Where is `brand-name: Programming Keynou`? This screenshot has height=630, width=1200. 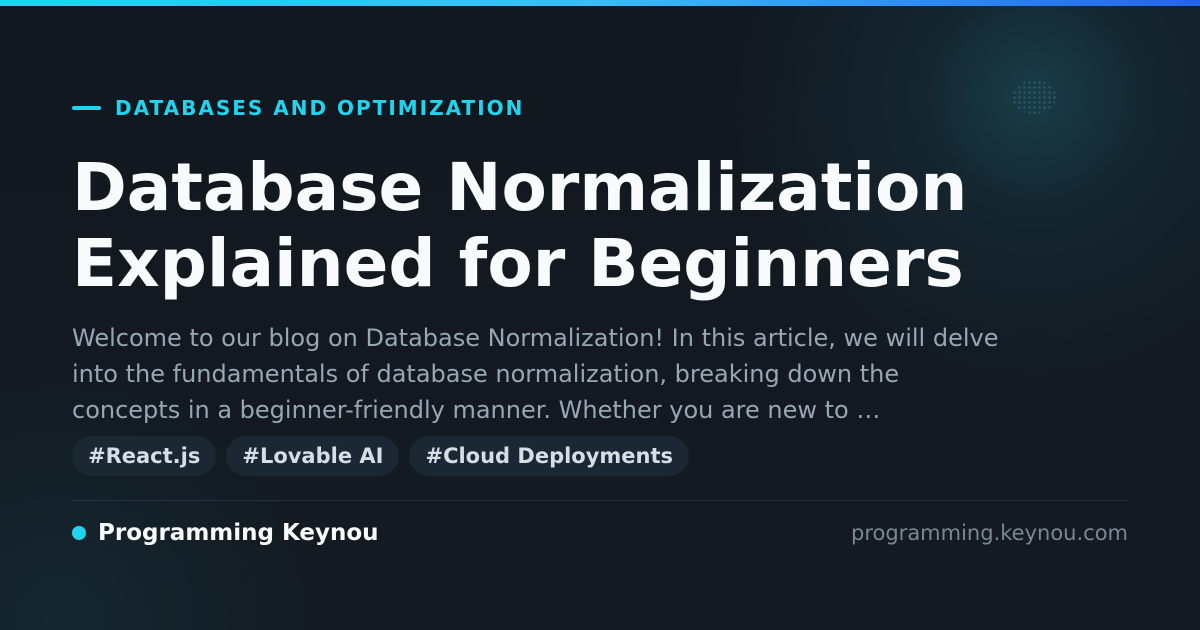
brand-name: Programming Keynou is located at coordinates (238, 533).